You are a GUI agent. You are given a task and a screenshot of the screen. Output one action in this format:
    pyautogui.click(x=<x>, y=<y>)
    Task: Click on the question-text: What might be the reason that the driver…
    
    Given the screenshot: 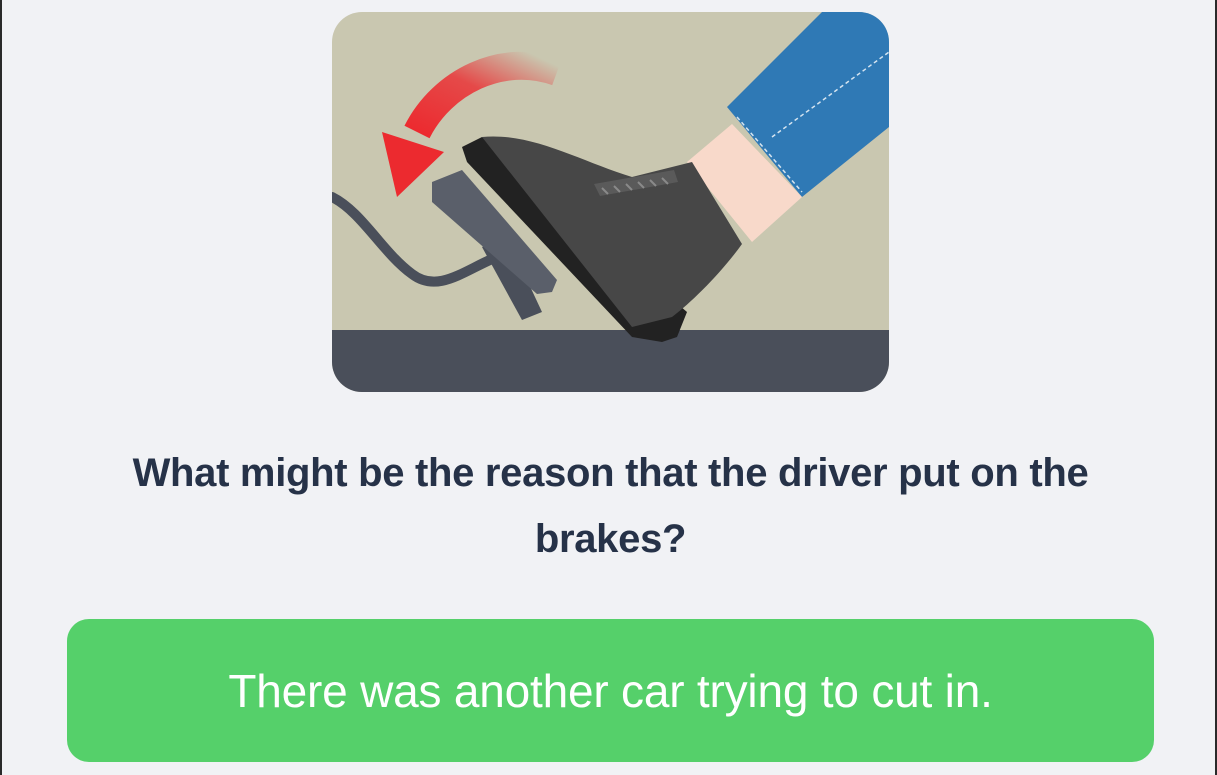 What is the action you would take?
    pyautogui.click(x=610, y=506)
    